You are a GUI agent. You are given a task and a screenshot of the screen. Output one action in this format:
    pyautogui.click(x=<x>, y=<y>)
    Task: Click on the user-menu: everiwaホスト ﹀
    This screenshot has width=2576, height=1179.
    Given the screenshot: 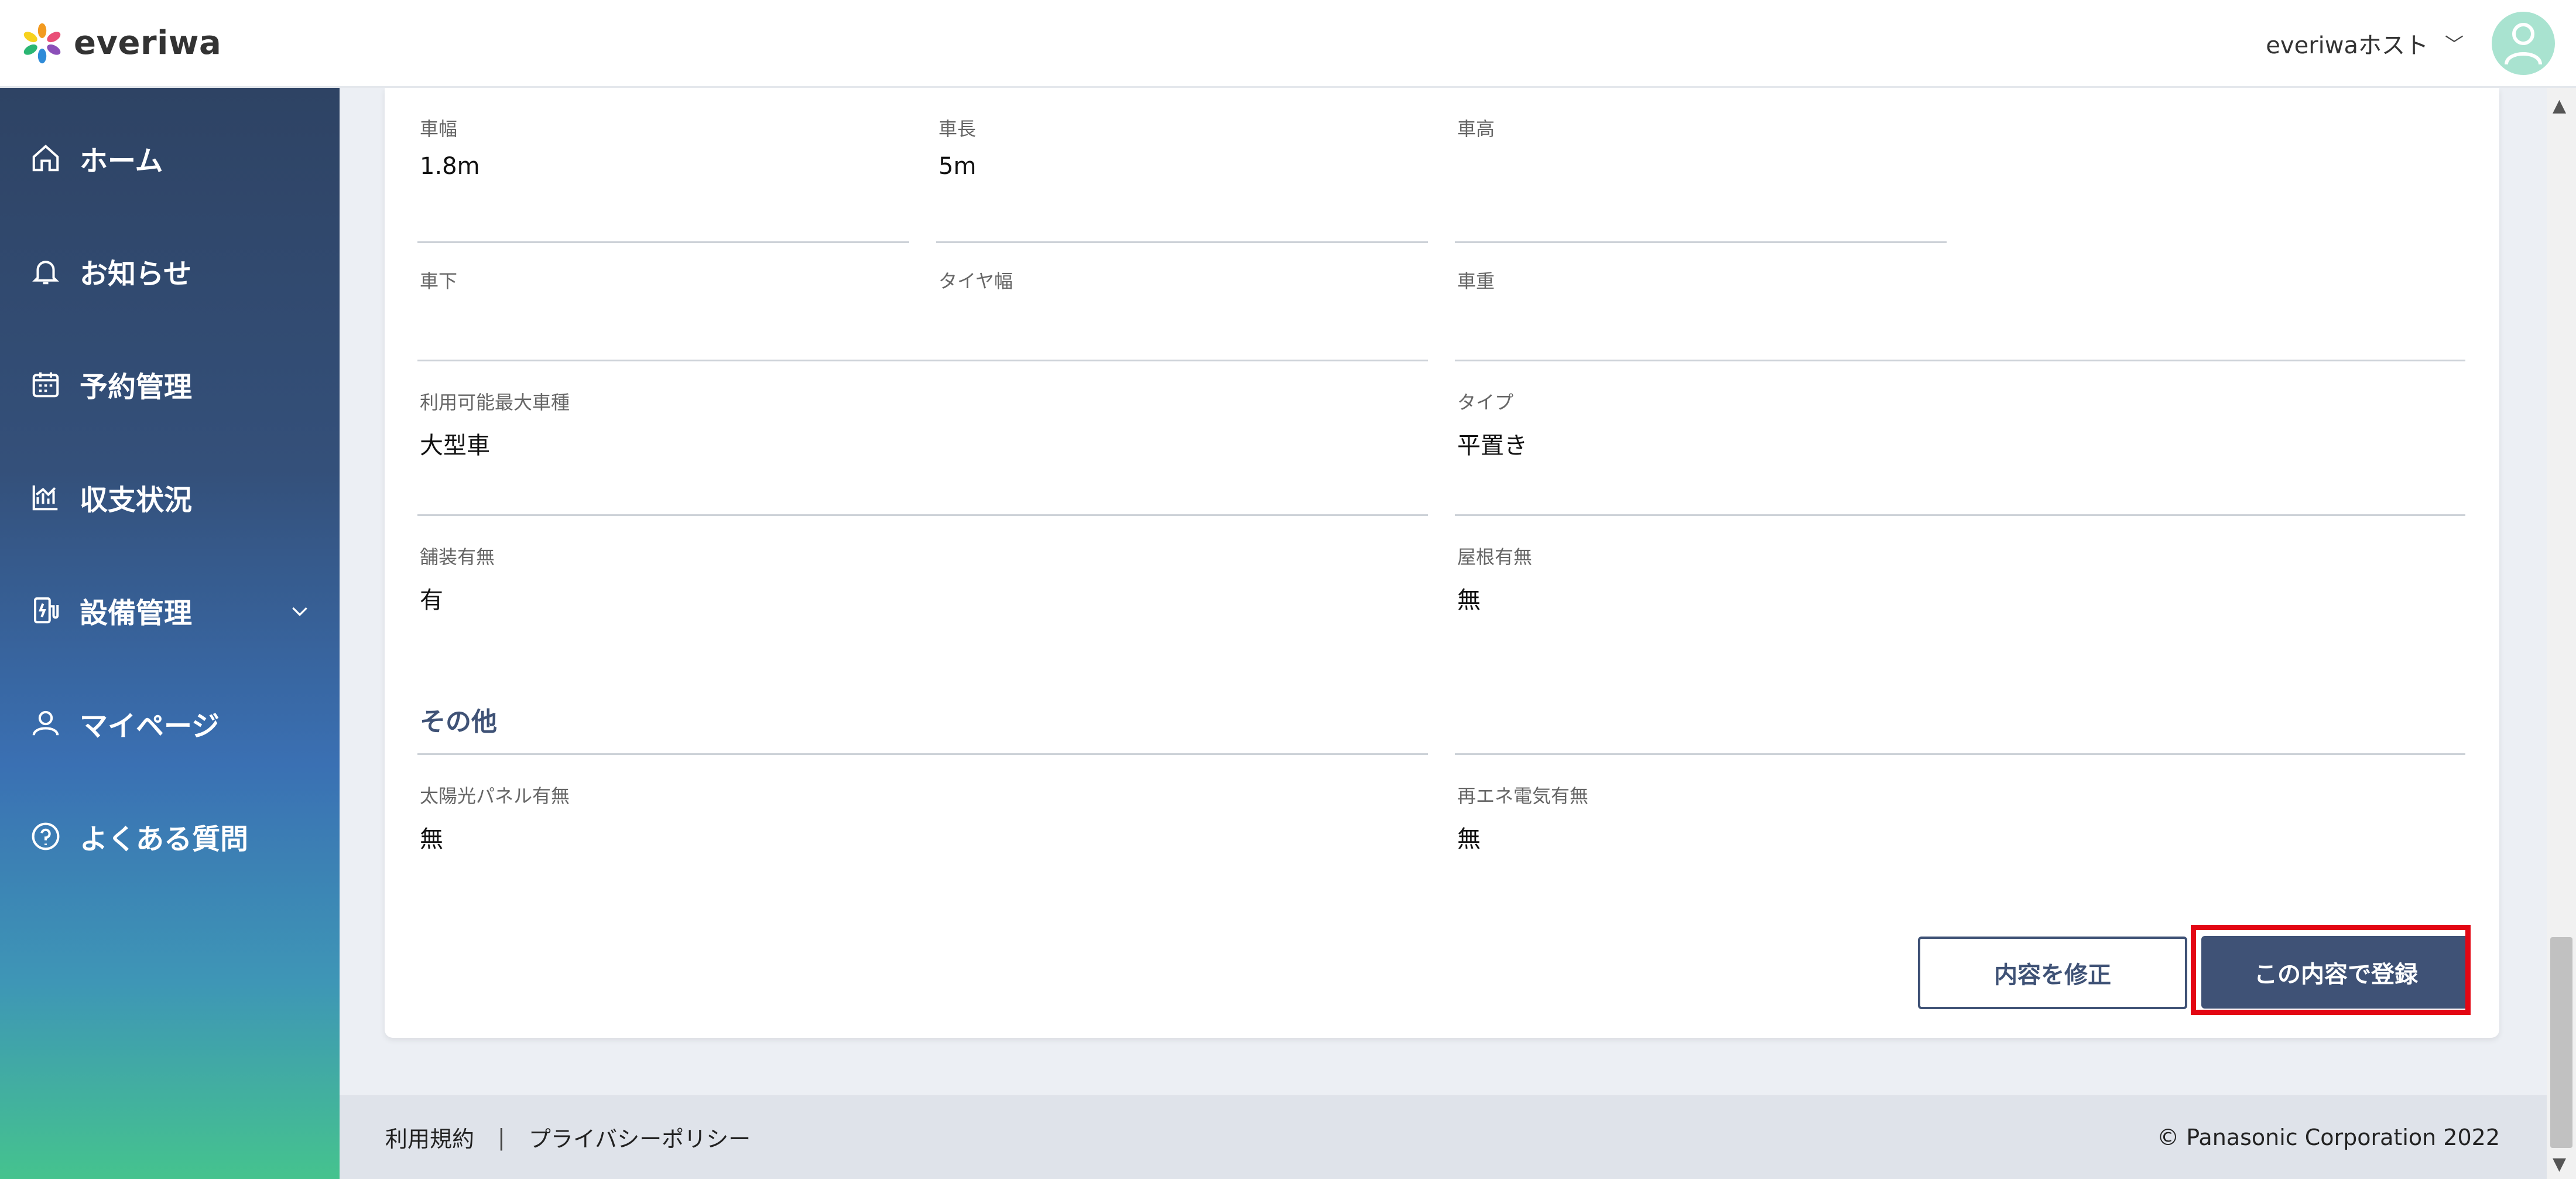 What is the action you would take?
    pyautogui.click(x=2410, y=43)
    